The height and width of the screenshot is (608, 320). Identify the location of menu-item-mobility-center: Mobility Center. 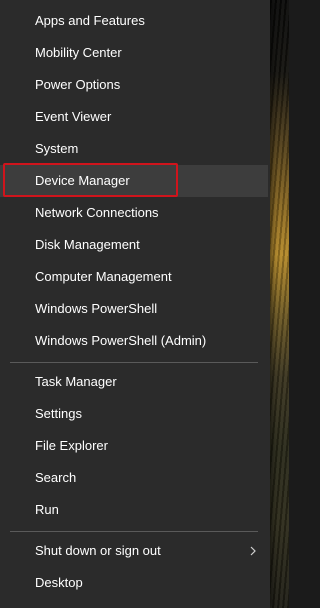
(134, 53).